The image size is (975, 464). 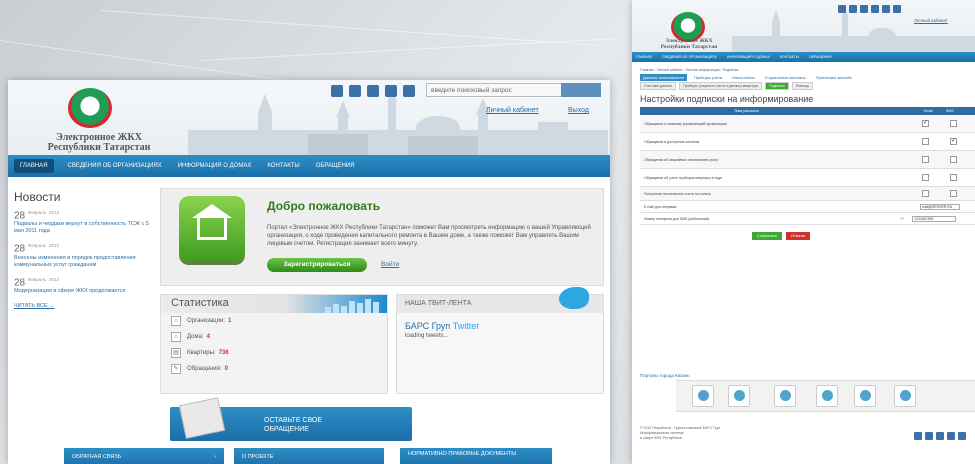 I want to click on save-button-visible: Сохранить, so click(x=767, y=236).